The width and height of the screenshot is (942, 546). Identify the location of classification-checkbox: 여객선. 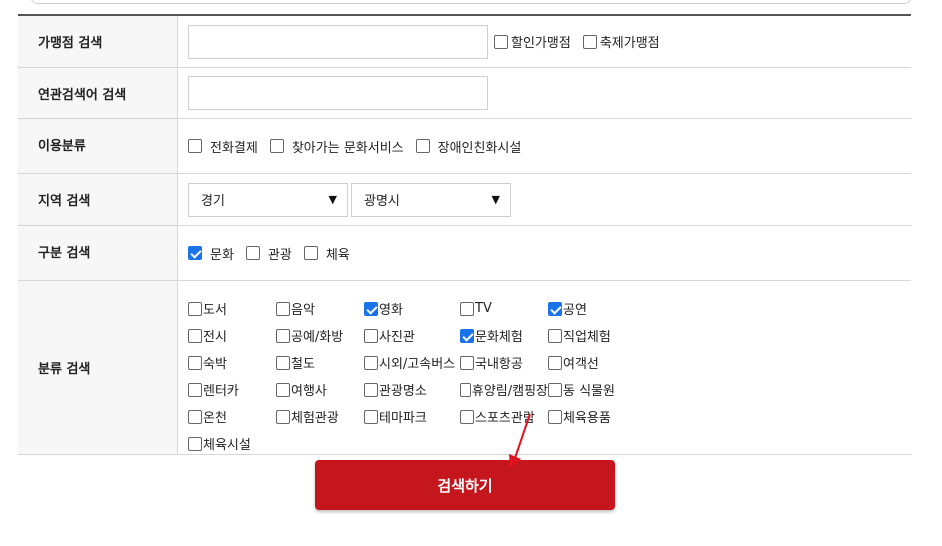
(592, 362).